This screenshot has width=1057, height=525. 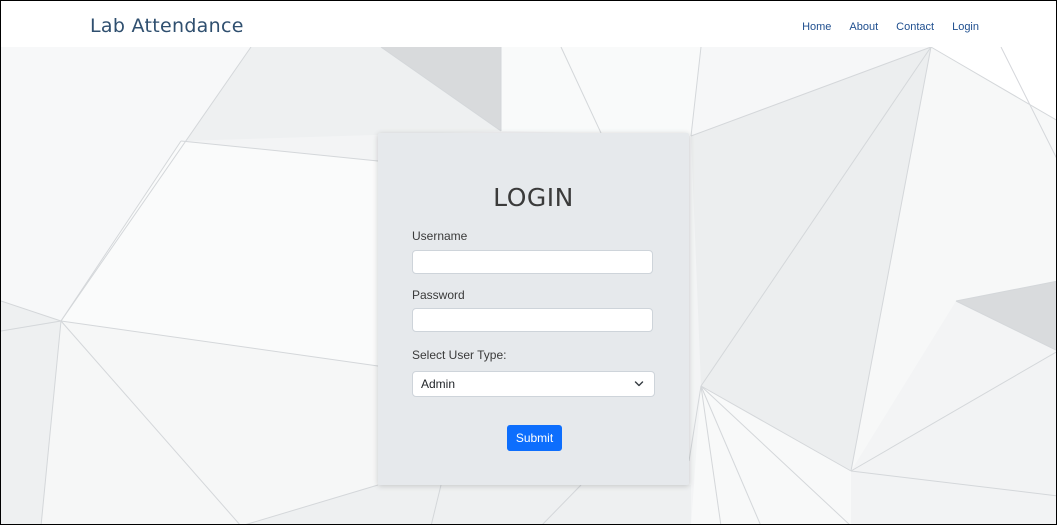 What do you see at coordinates (533, 197) in the screenshot?
I see `login-title: LOGIN` at bounding box center [533, 197].